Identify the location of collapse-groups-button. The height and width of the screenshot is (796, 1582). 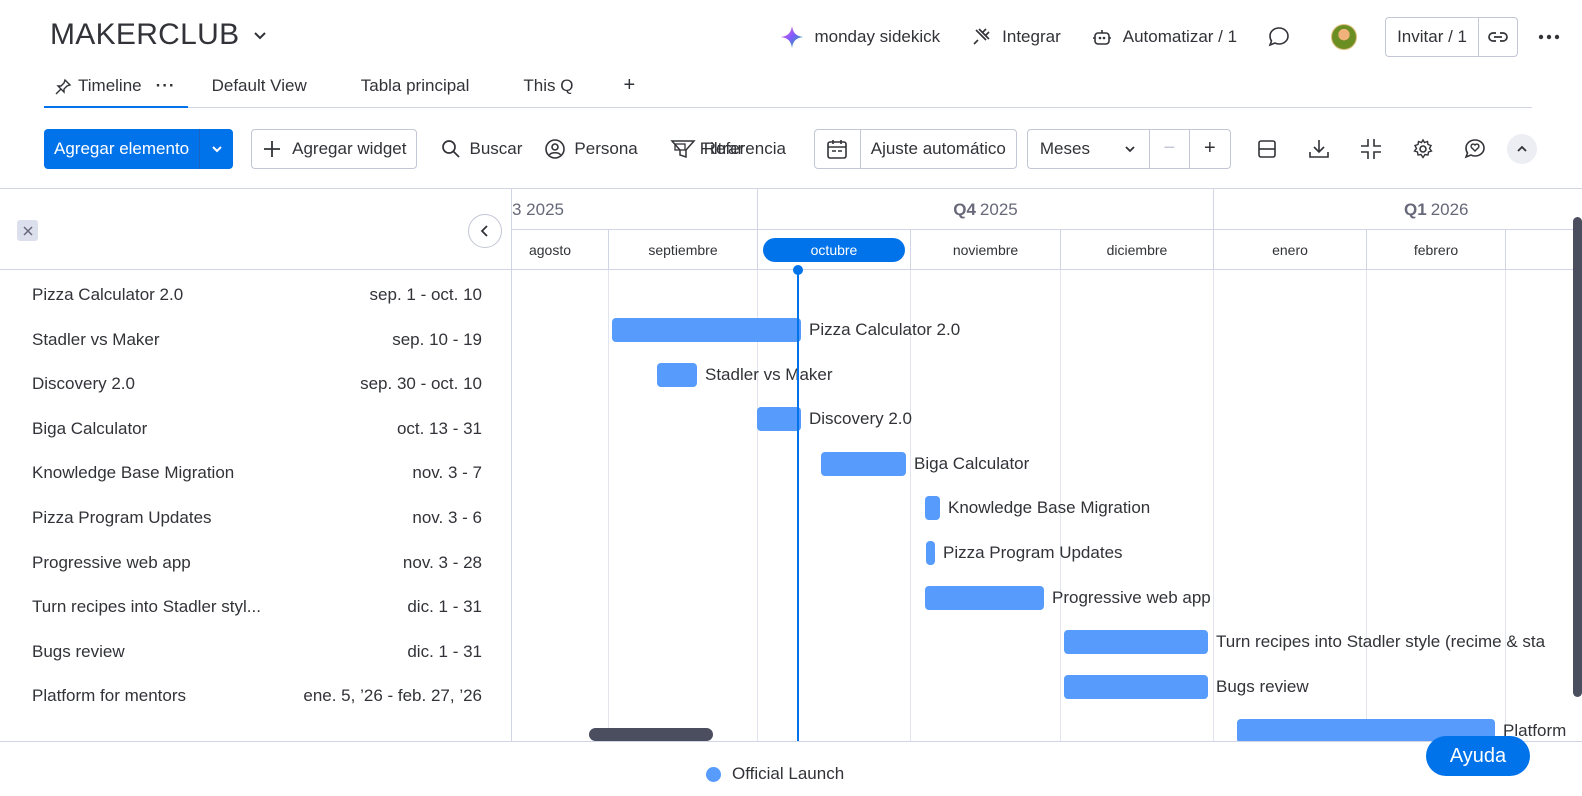
(27, 230).